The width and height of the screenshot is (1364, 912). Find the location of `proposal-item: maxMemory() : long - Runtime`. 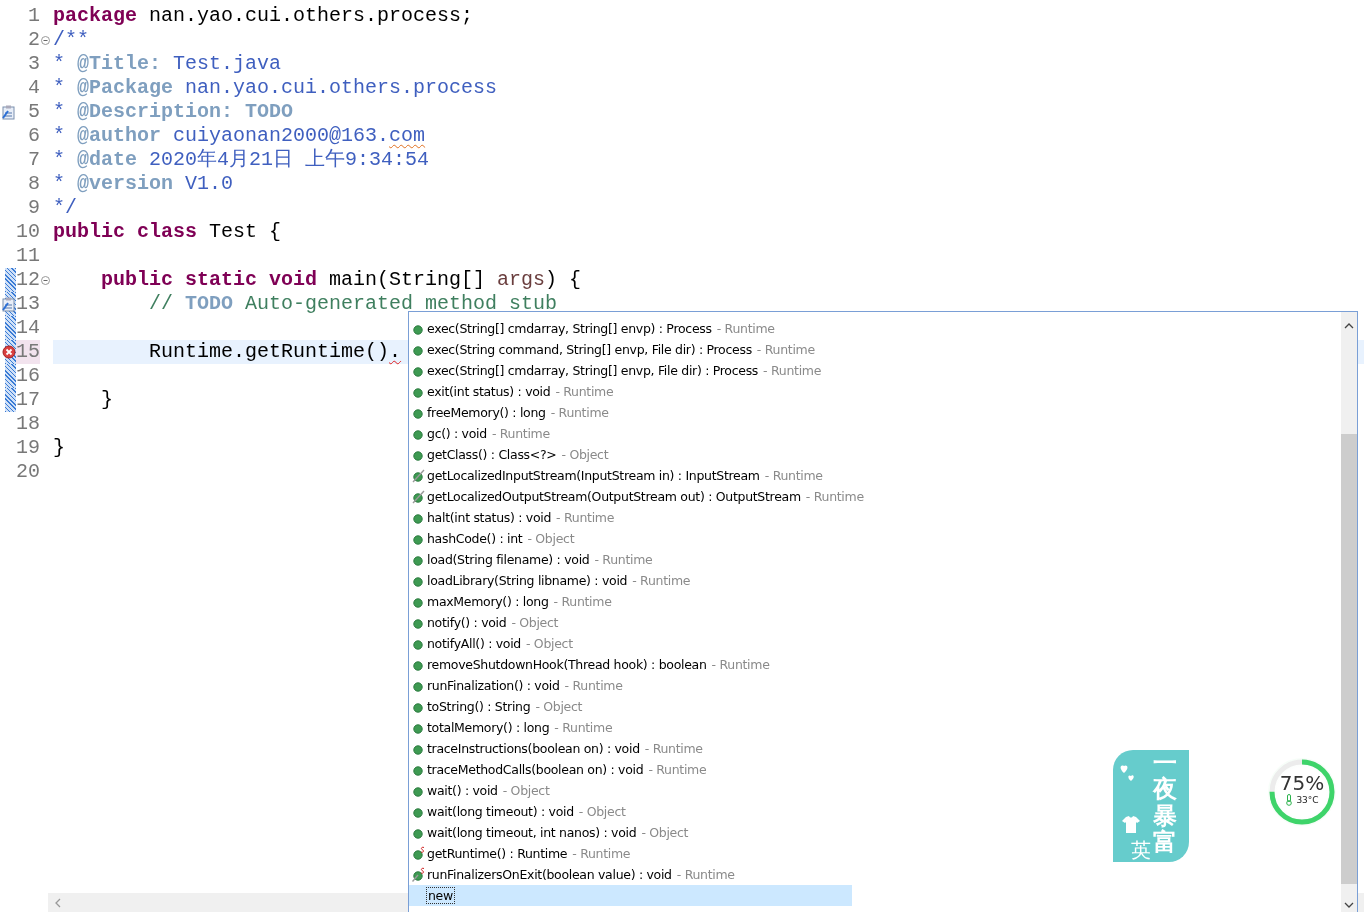

proposal-item: maxMemory() : long - Runtime is located at coordinates (630, 601).